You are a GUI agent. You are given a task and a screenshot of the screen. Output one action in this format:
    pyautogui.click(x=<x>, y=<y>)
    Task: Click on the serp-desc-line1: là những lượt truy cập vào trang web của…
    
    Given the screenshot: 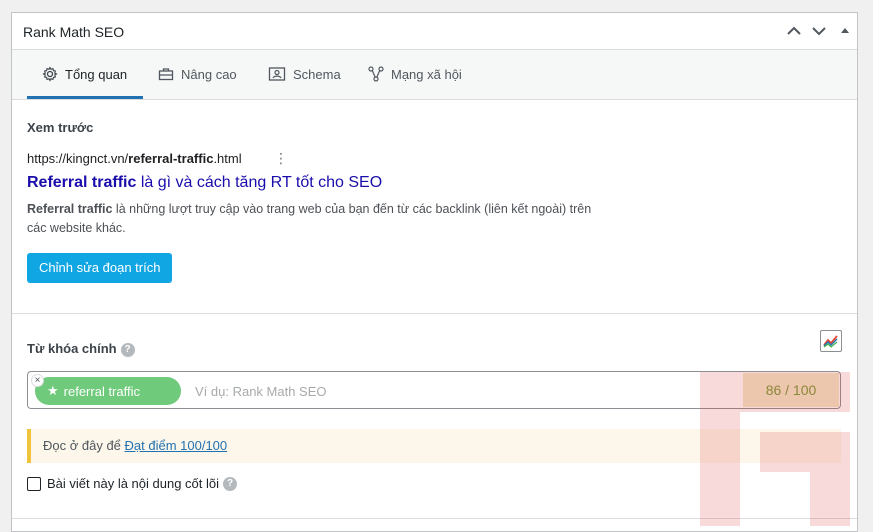 What is the action you would take?
    pyautogui.click(x=352, y=209)
    